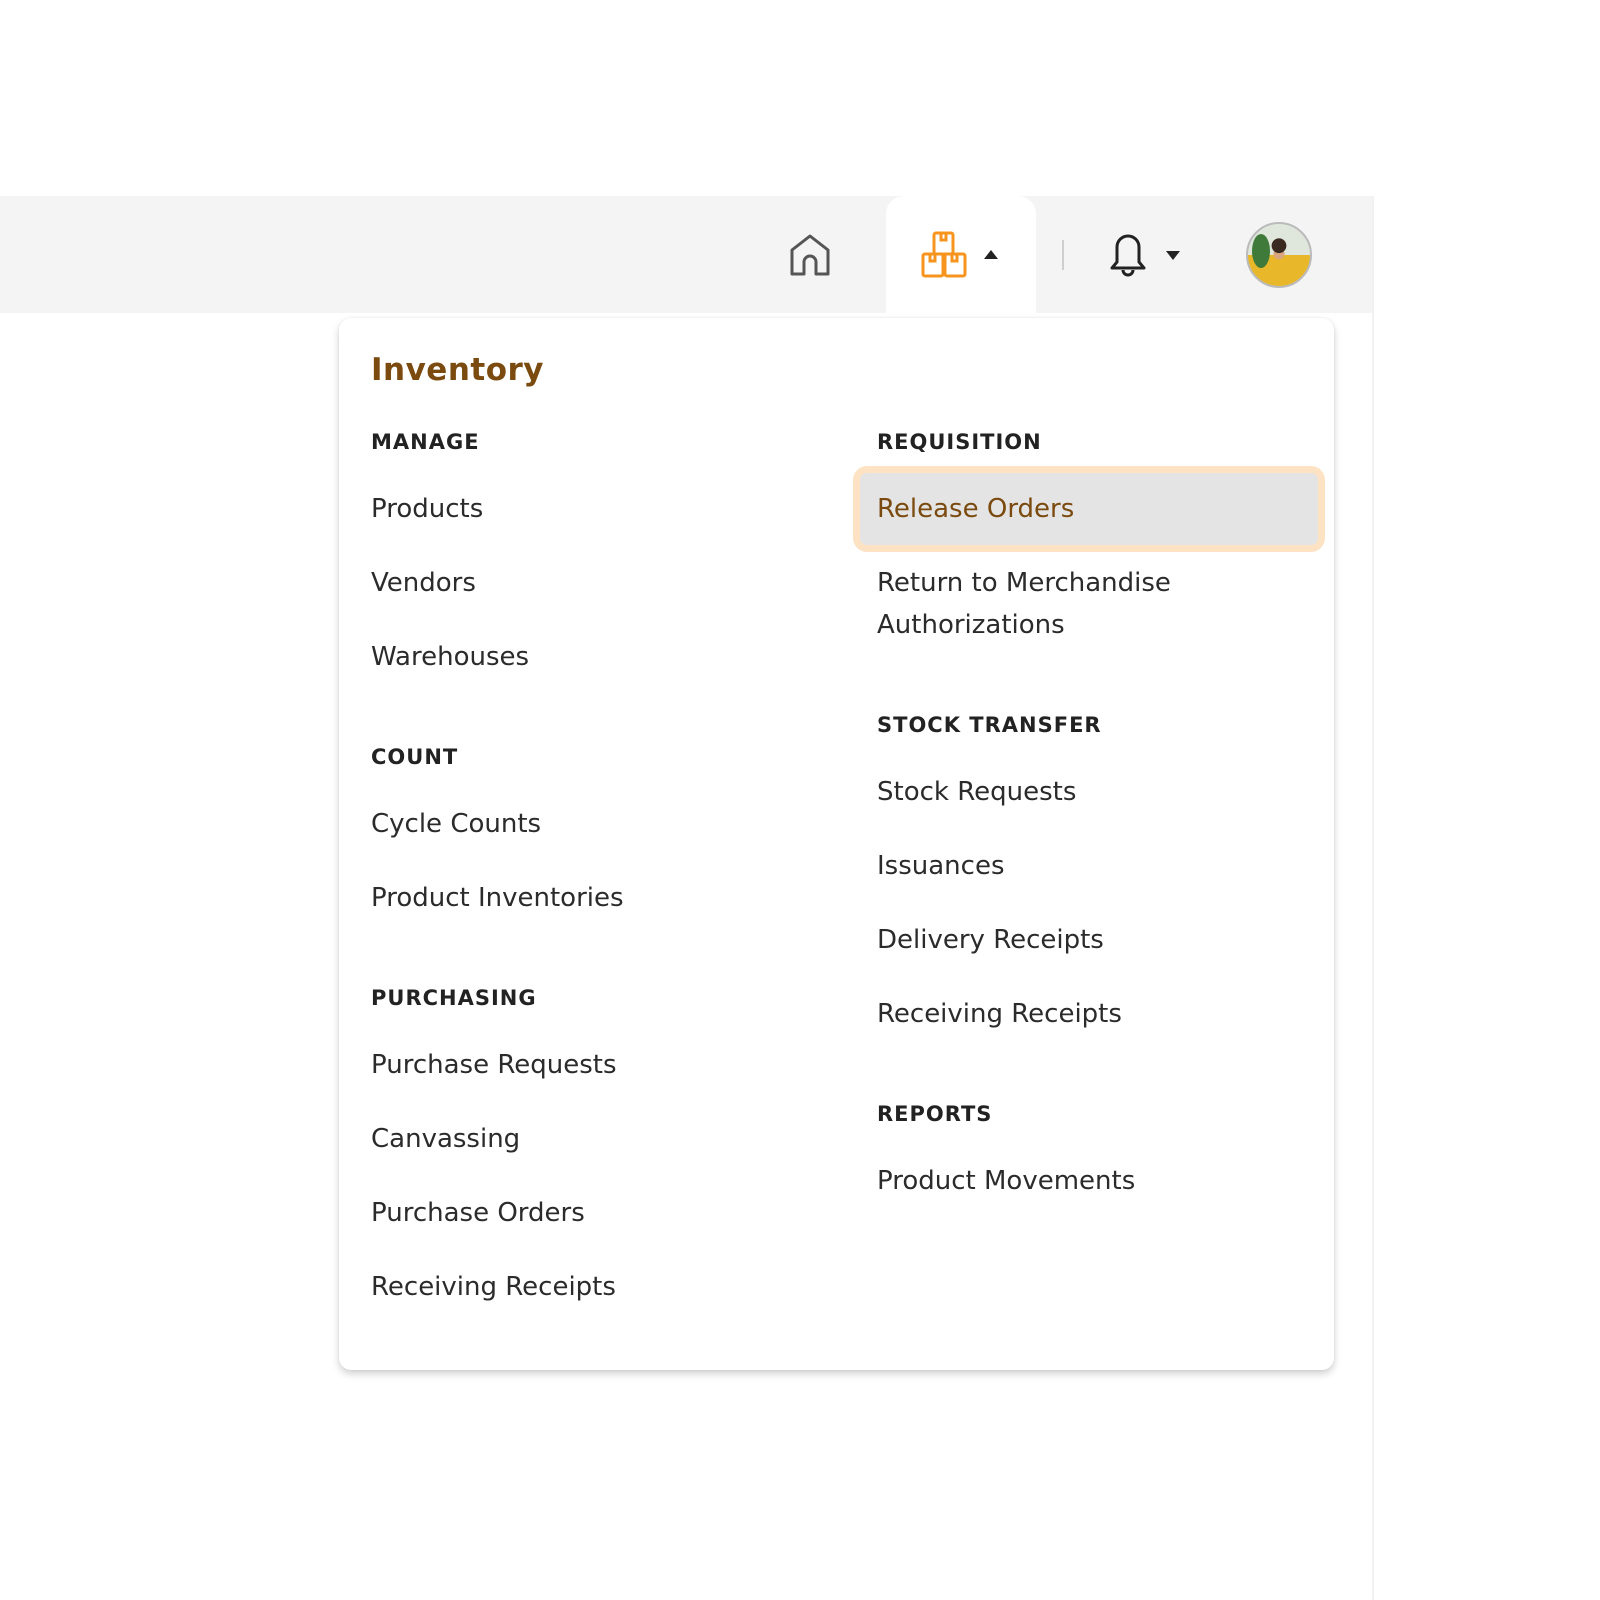 Image resolution: width=1600 pixels, height=1600 pixels. Describe the element at coordinates (944, 255) in the screenshot. I see `inventory-boxes-icon` at that location.